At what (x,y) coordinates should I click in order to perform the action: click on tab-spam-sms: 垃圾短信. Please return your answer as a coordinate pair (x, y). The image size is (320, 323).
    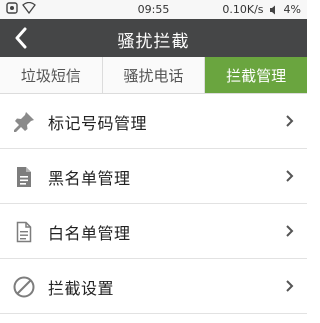
    Looking at the image, I should click on (51, 75).